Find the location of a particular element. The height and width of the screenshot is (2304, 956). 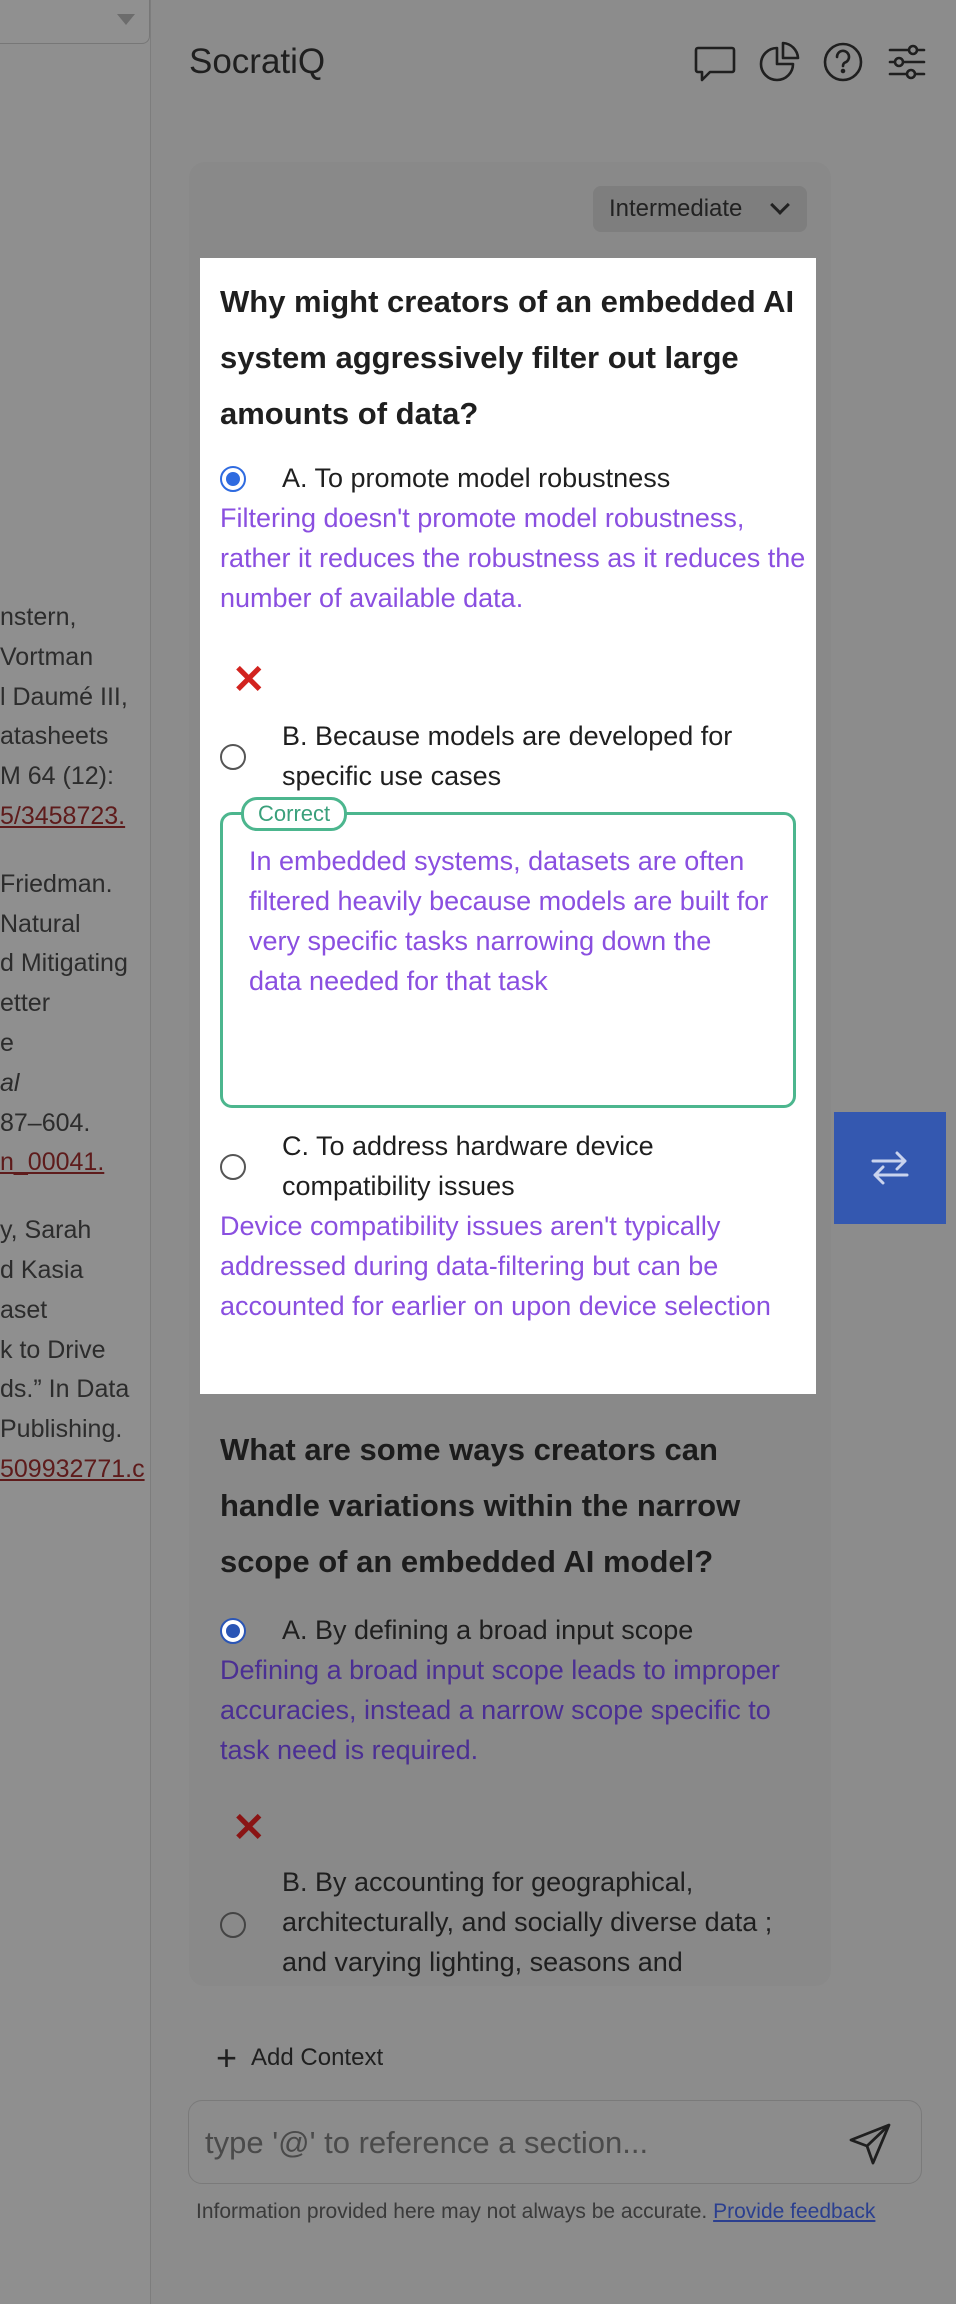

option-a-label: A. To promote model robustness is located at coordinates (476, 478).